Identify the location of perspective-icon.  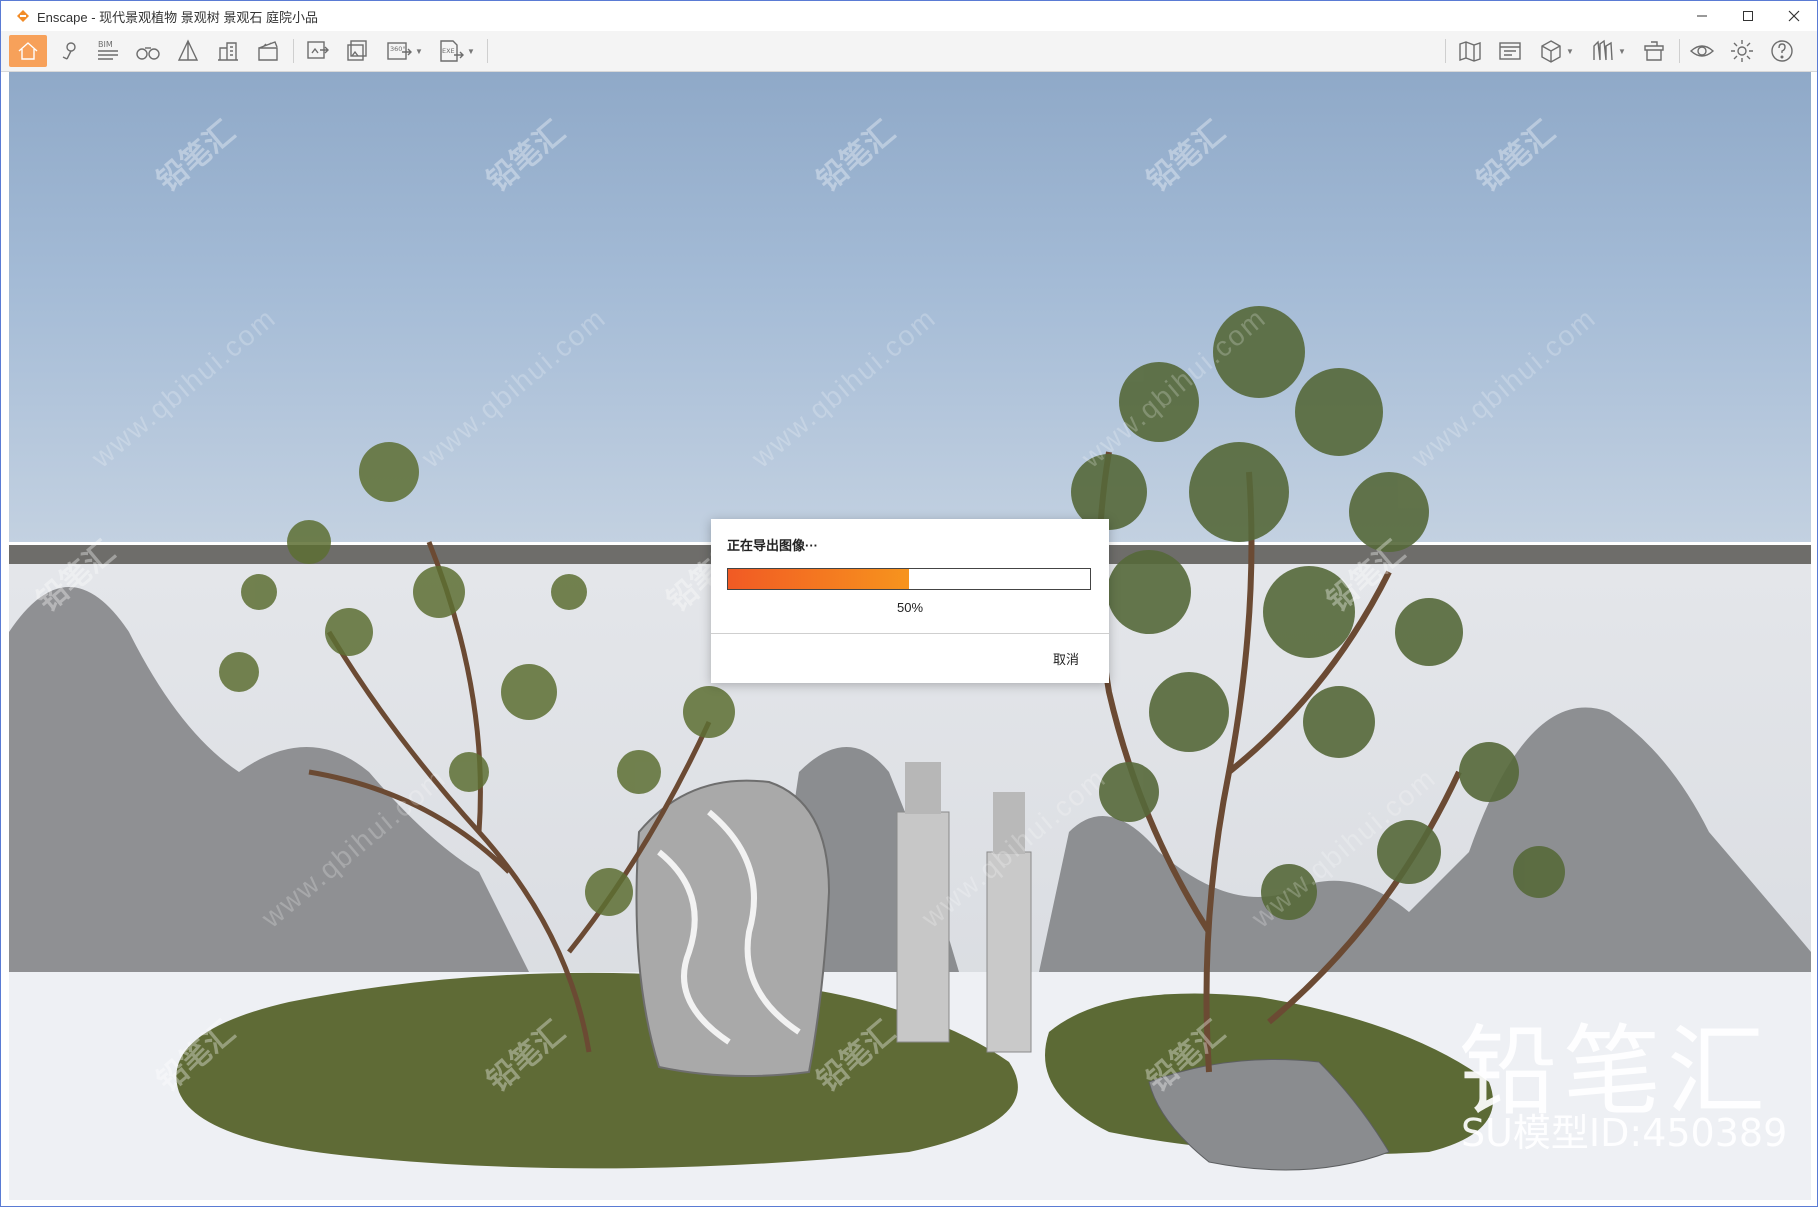
(188, 50).